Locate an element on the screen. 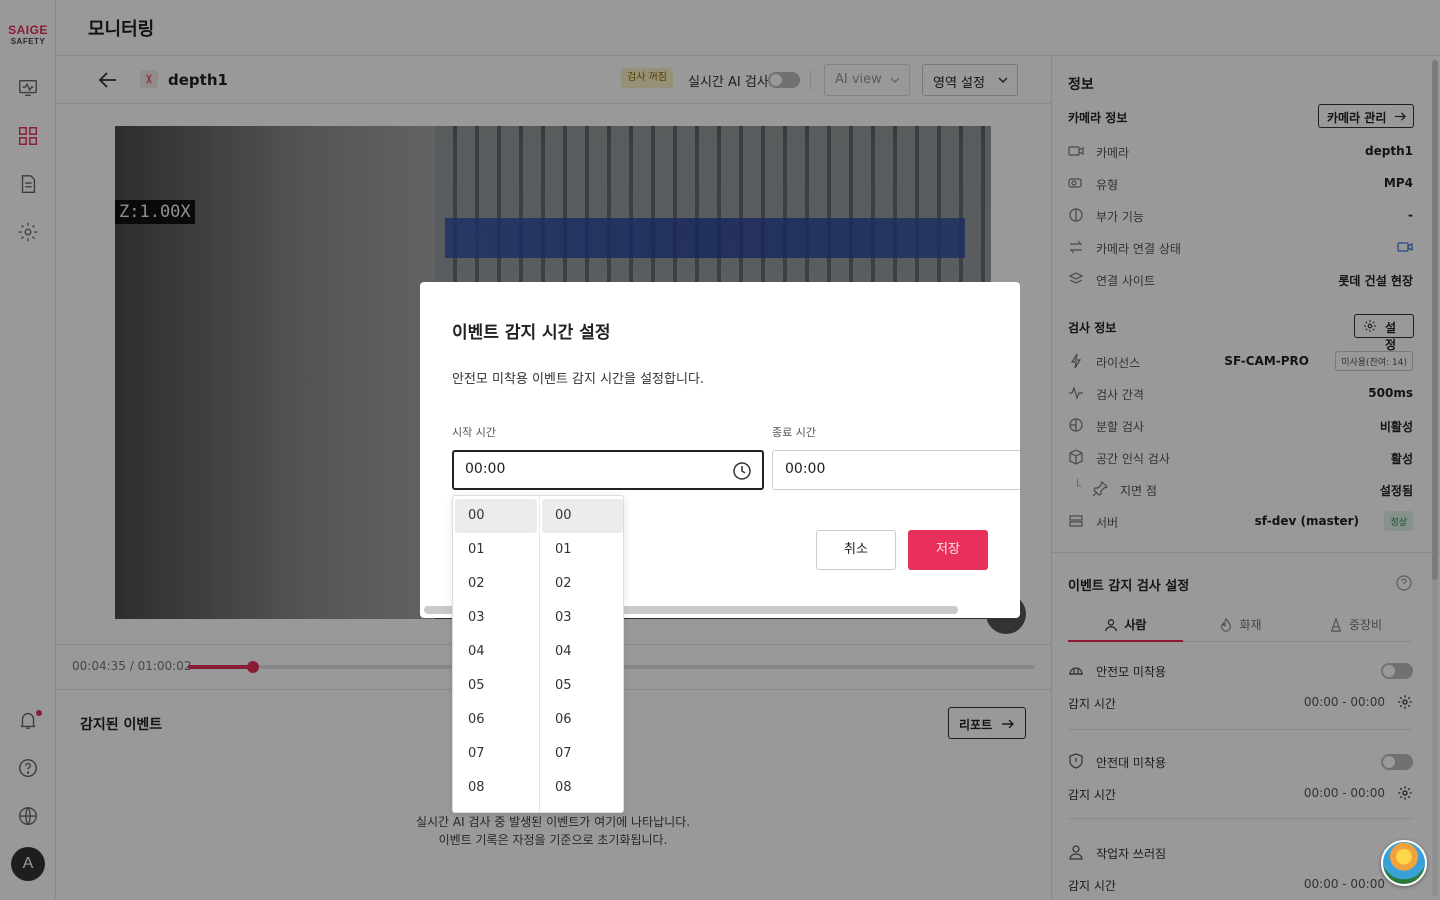 This screenshot has height=900, width=1440. minute-option: 07 is located at coordinates (582, 754).